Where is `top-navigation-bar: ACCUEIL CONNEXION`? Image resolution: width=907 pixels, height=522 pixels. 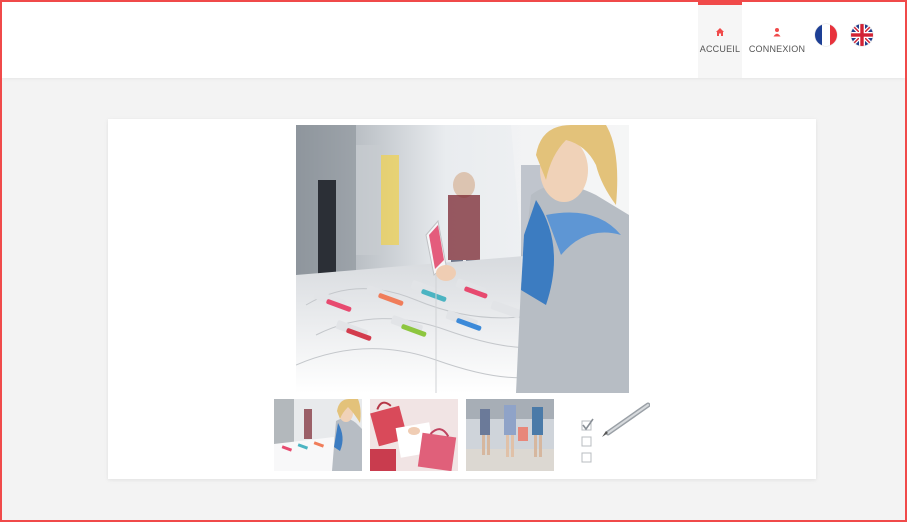
top-navigation-bar: ACCUEIL CONNEXION is located at coordinates (453, 40).